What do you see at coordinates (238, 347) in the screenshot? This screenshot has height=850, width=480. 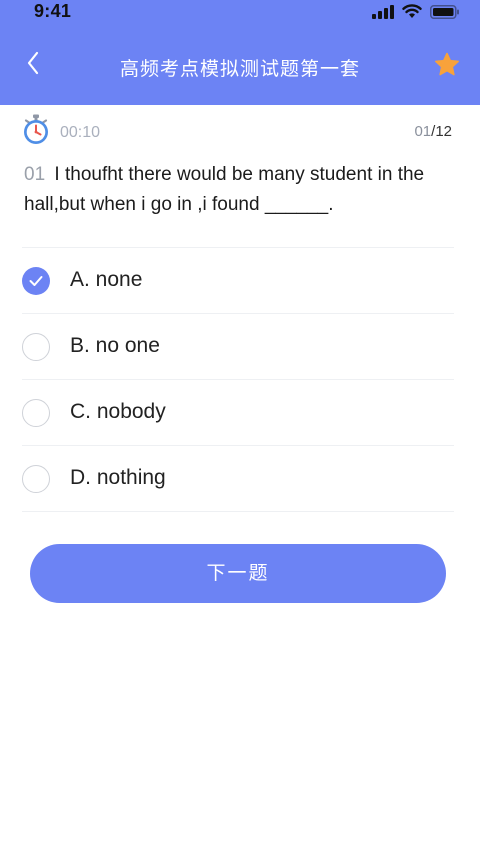 I see `option-b: B. no one` at bounding box center [238, 347].